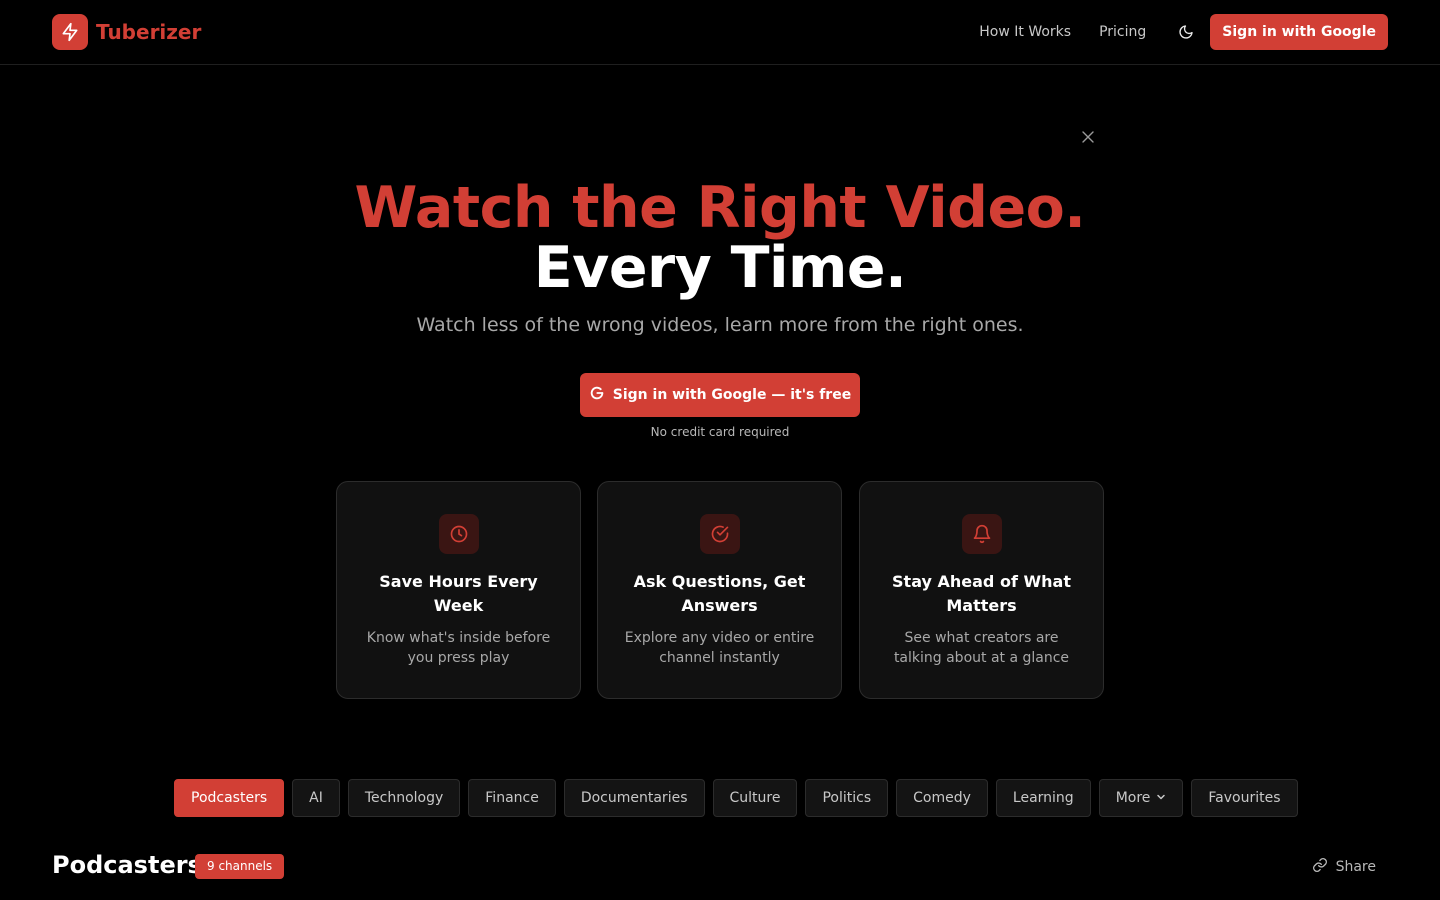 This screenshot has width=1440, height=900. What do you see at coordinates (1244, 798) in the screenshot?
I see `tab-favourites: Favourites` at bounding box center [1244, 798].